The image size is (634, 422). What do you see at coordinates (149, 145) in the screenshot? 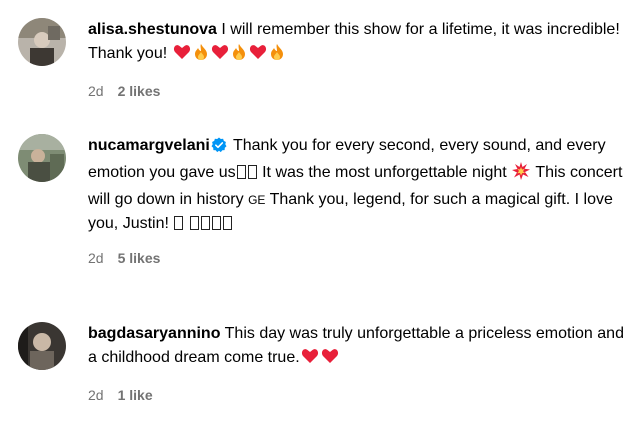
I see `comment-username: nucamargvelani` at bounding box center [149, 145].